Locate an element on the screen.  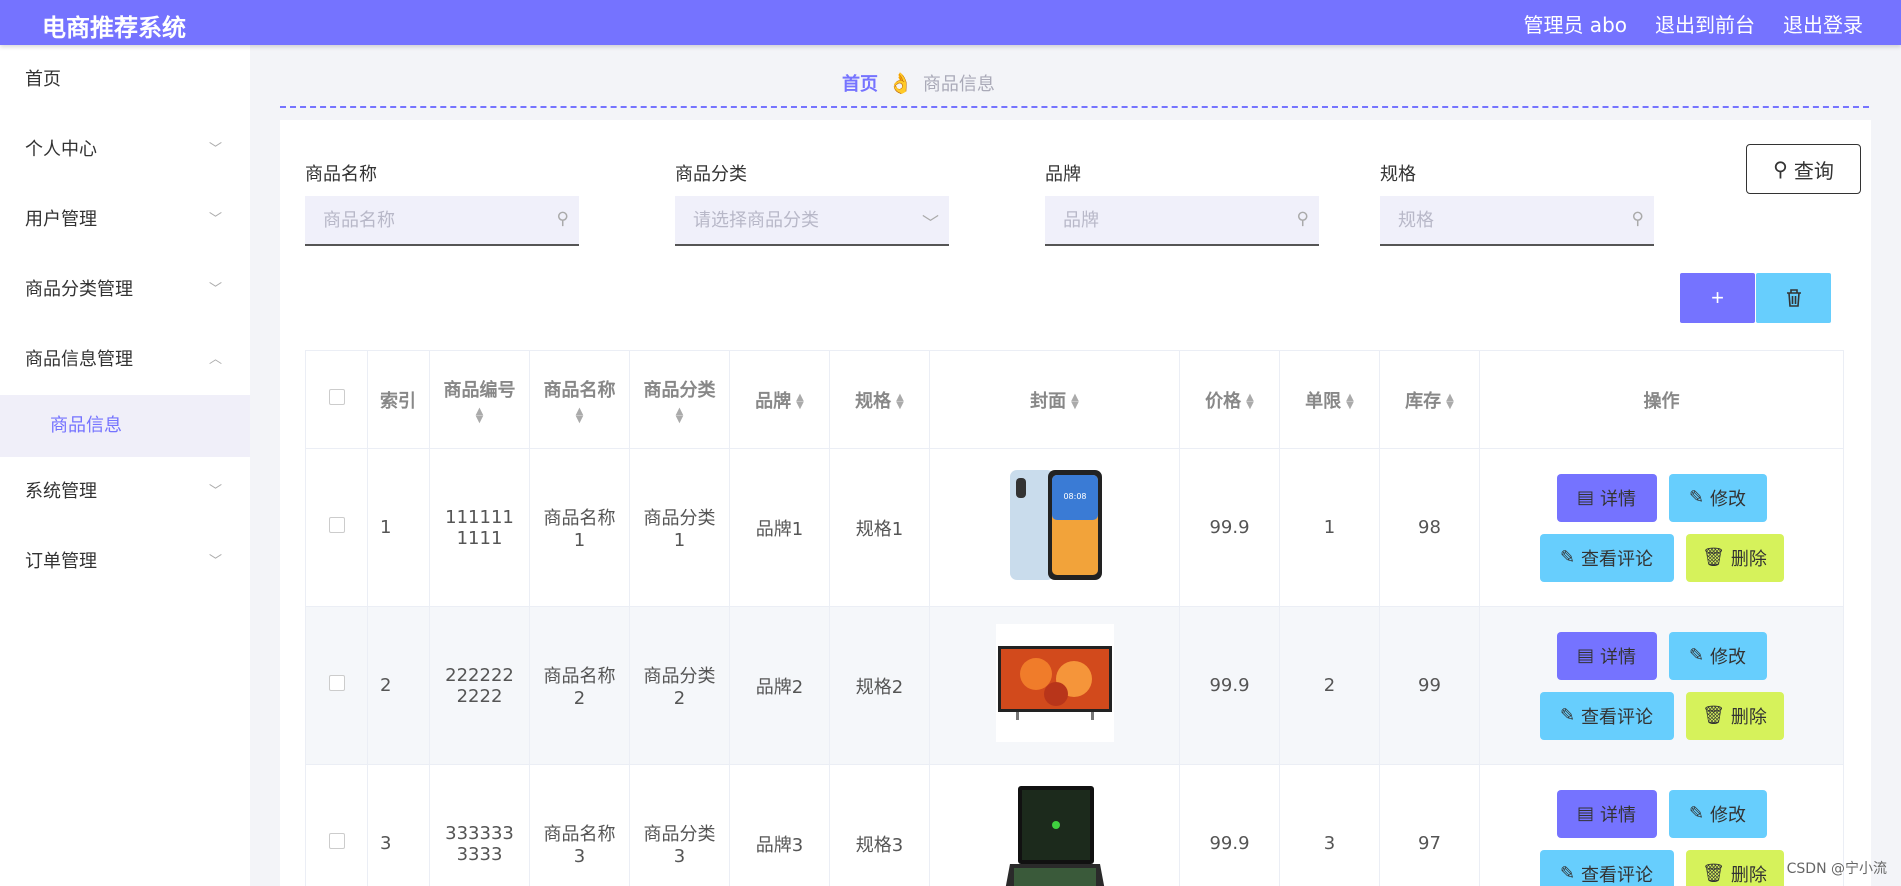
header-limit: 单限 ▲ ▼ is located at coordinates (1329, 399).